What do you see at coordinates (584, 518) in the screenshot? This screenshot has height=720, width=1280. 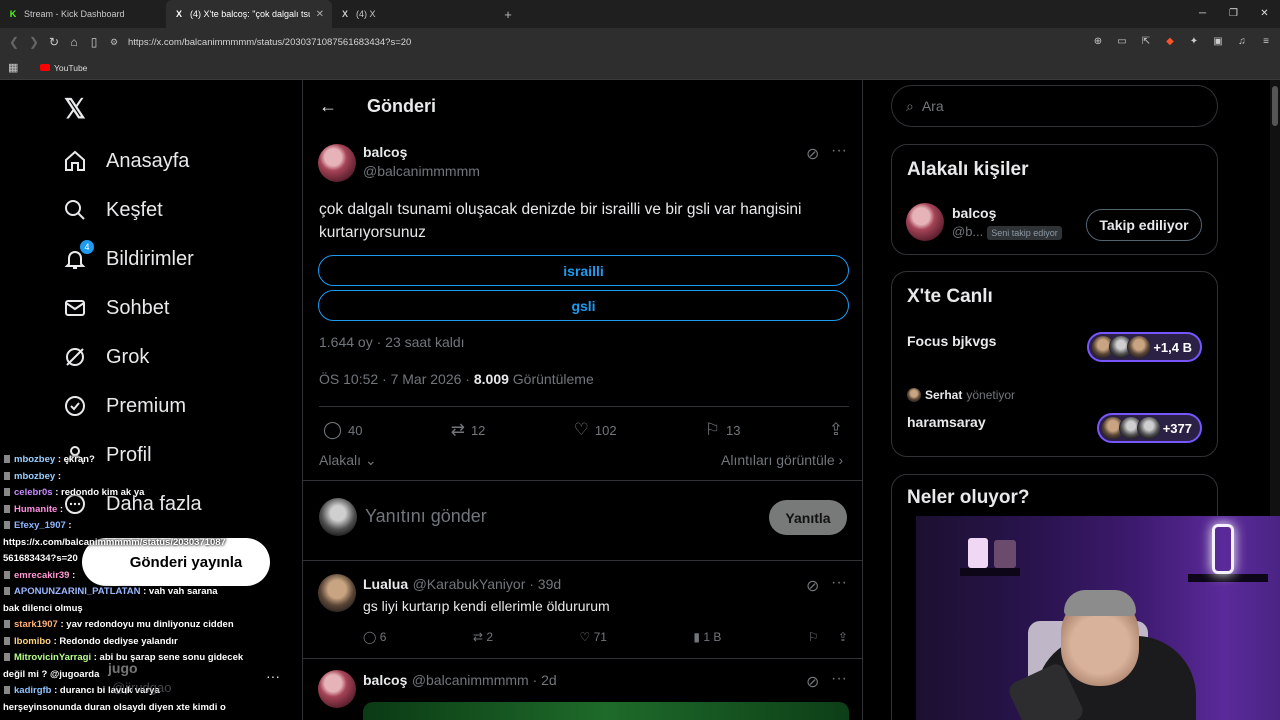 I see `reply-composer: Yanıtını gönder Yanıtla` at bounding box center [584, 518].